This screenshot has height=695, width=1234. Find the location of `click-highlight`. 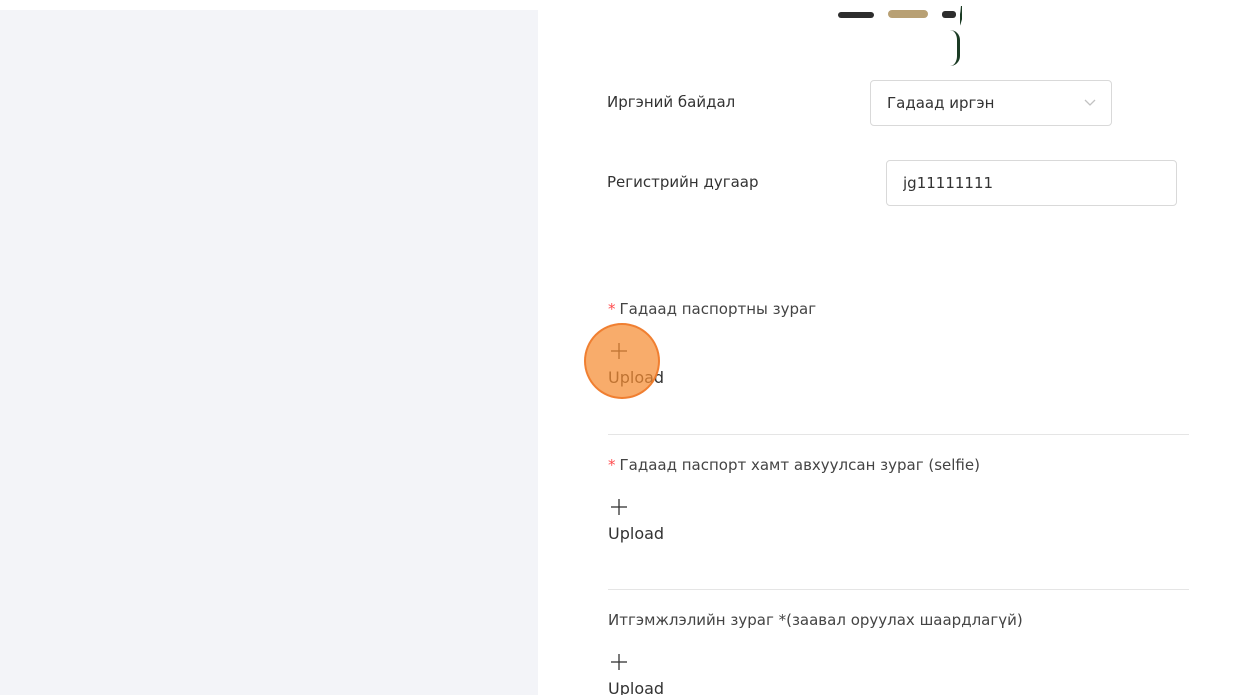

click-highlight is located at coordinates (622, 361).